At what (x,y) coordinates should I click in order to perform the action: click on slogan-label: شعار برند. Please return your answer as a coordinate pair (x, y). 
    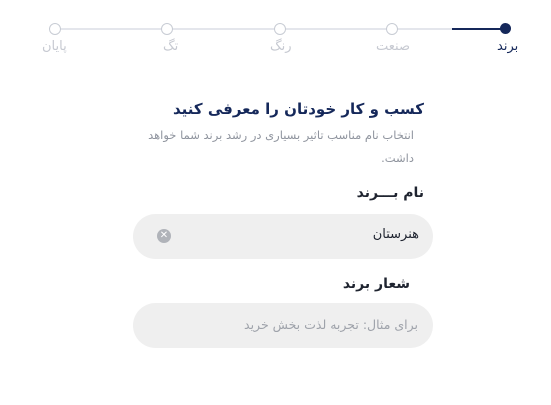
    Looking at the image, I should click on (376, 284).